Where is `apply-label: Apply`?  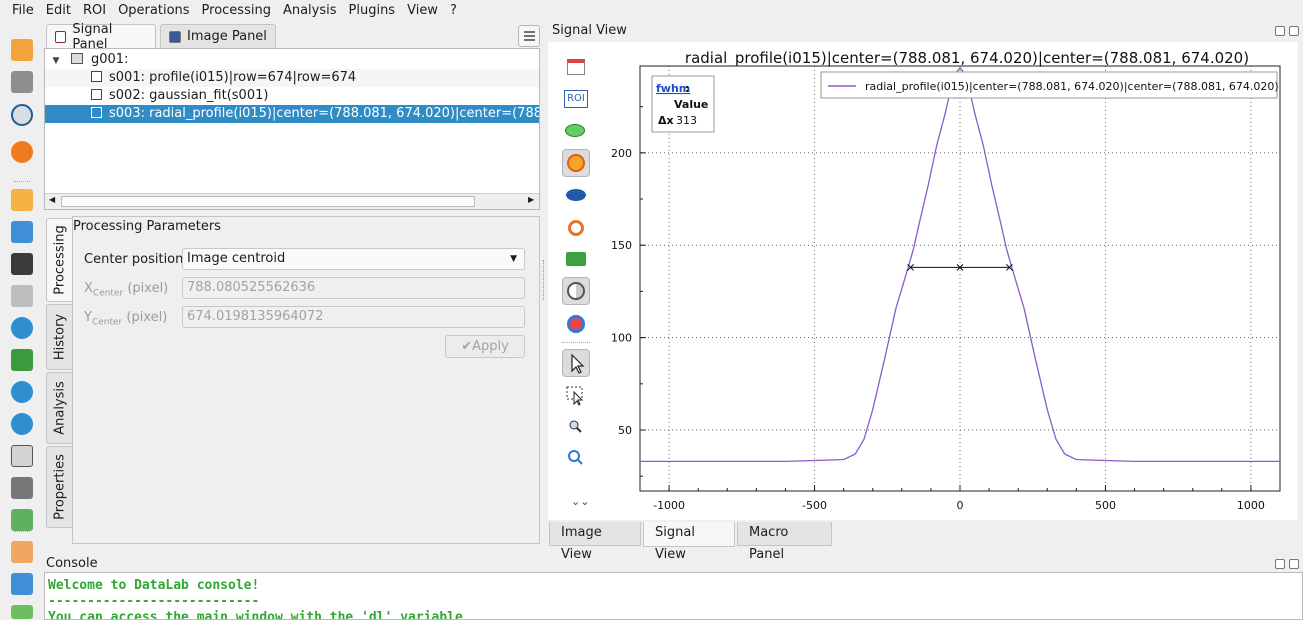 apply-label: Apply is located at coordinates (490, 346).